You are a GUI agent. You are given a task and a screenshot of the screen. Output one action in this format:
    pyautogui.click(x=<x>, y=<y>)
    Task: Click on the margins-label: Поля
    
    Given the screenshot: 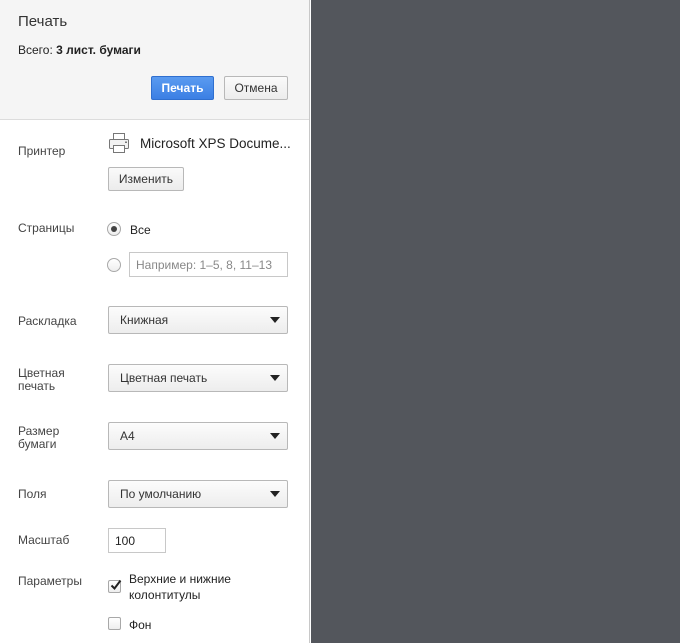 What is the action you would take?
    pyautogui.click(x=32, y=494)
    